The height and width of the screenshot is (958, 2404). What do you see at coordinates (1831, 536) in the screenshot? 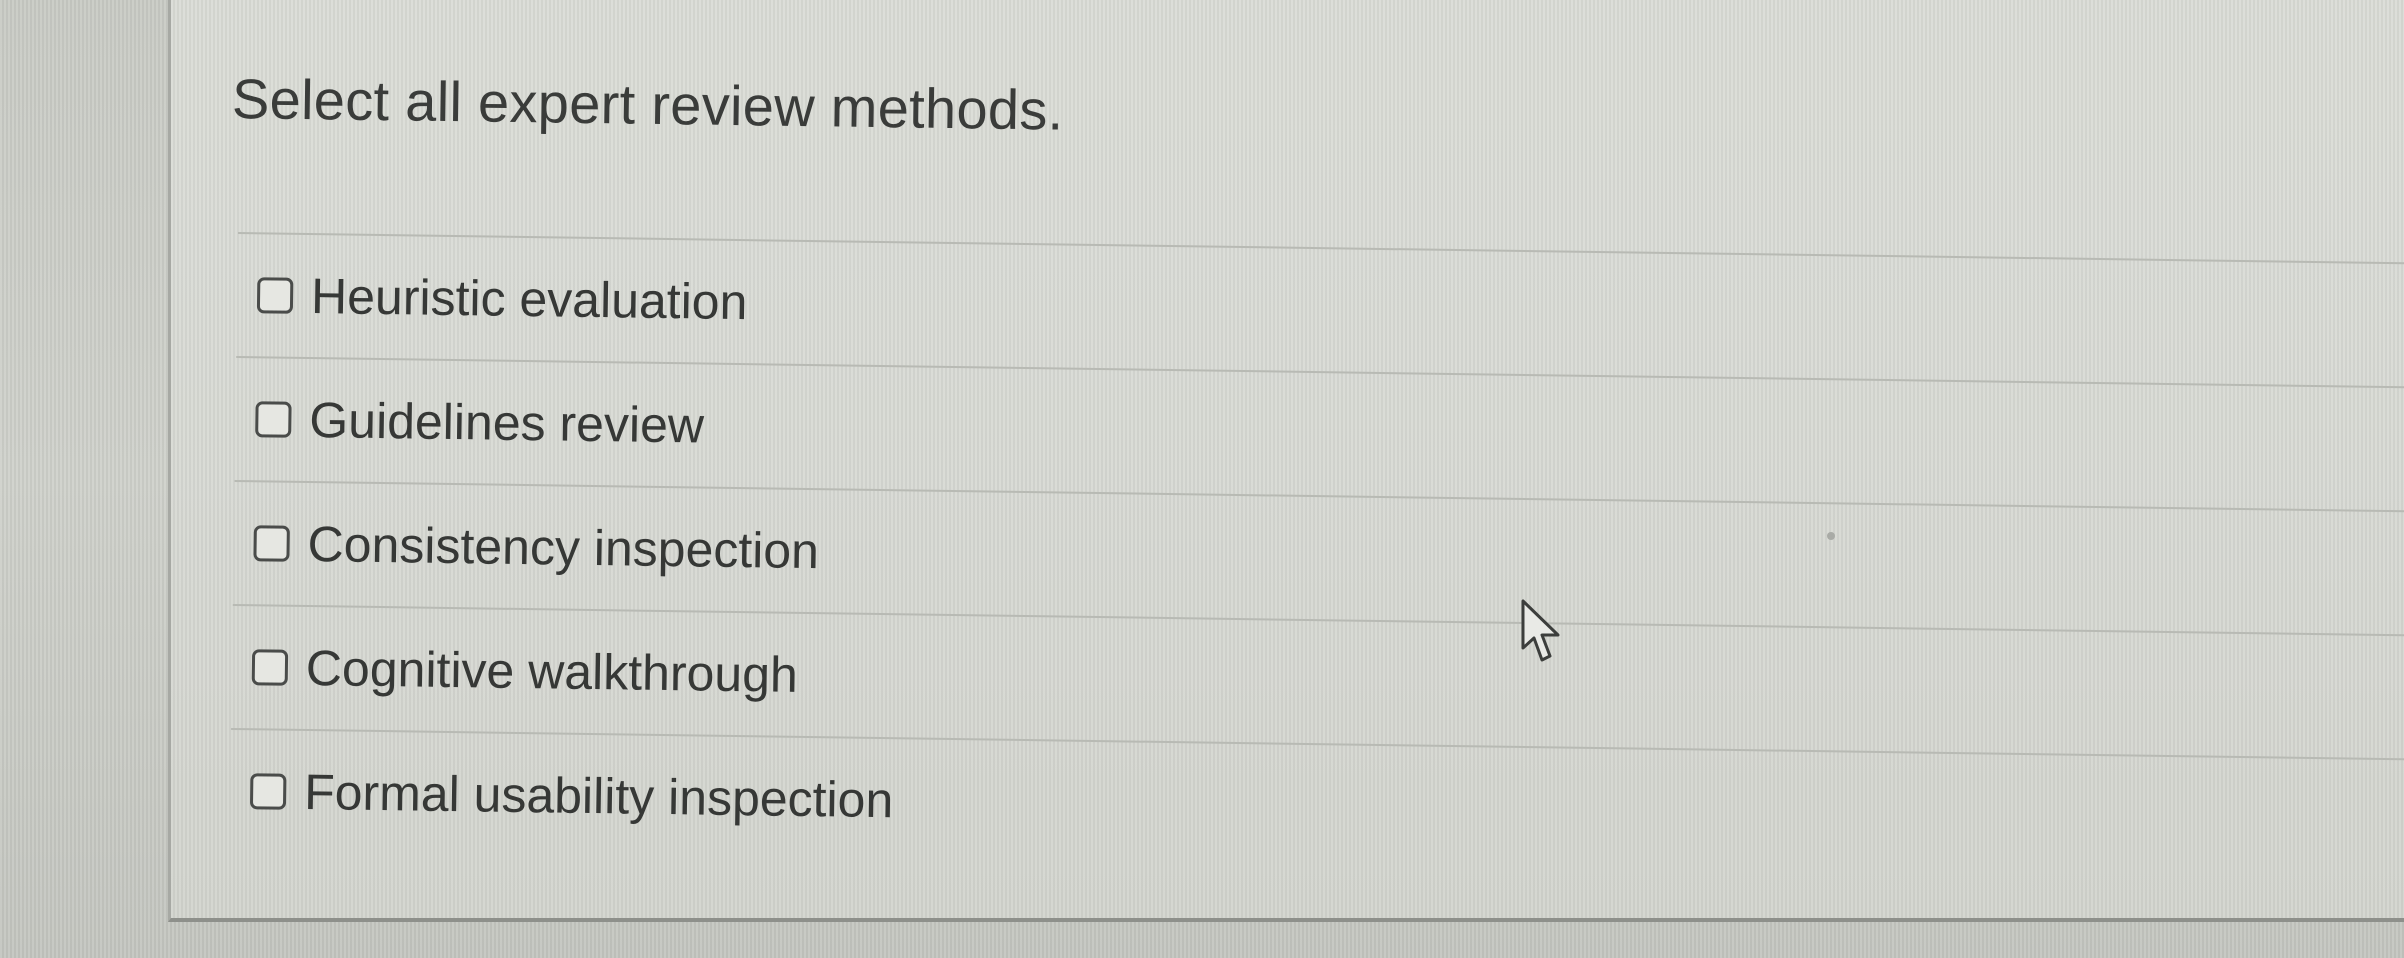
I see `screen-speck` at bounding box center [1831, 536].